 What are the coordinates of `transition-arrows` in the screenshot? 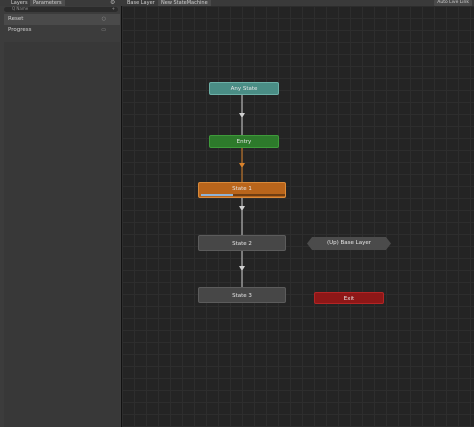 It's located at (242, 191).